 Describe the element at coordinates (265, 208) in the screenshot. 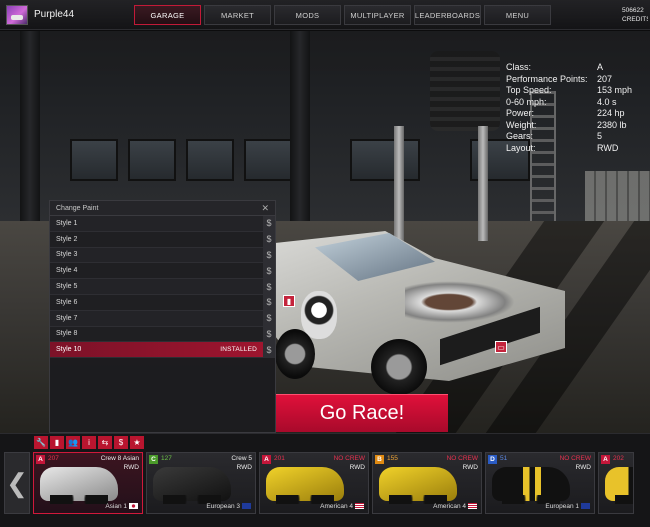

I see `close-icon: ✕` at that location.